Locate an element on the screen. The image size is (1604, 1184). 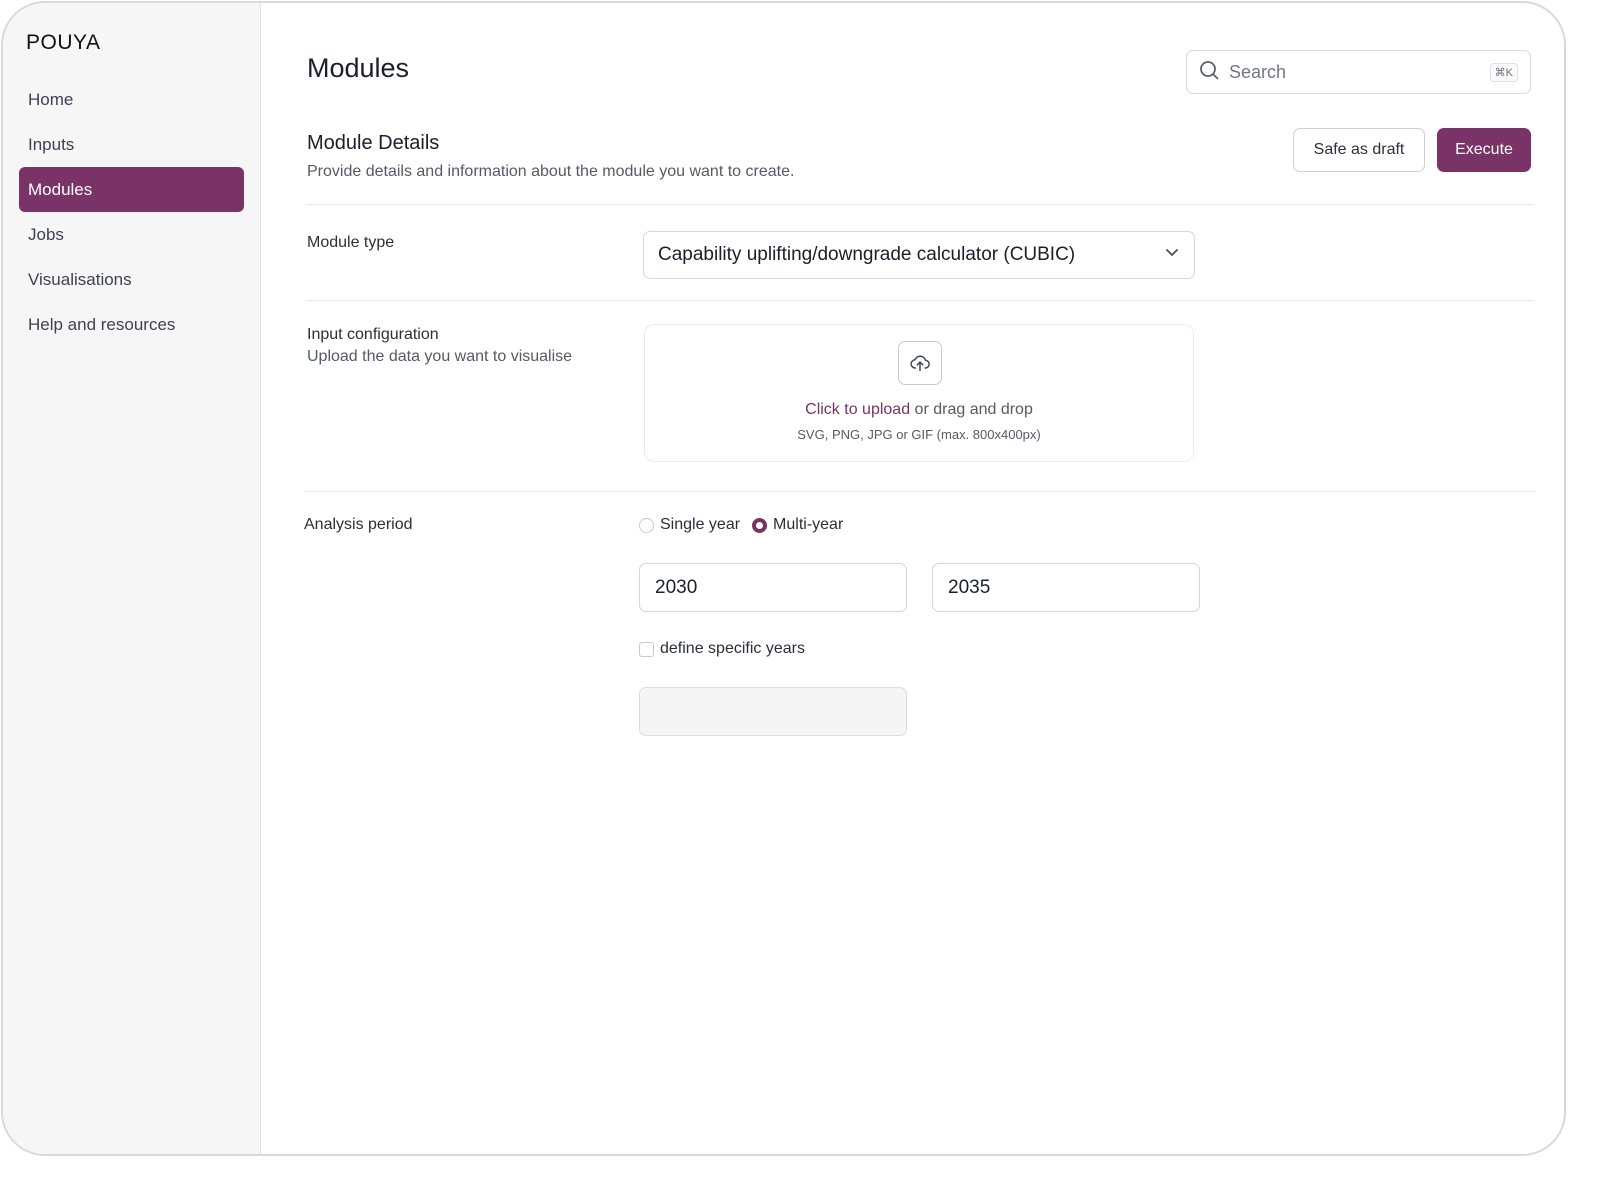
sidebar-item-help-and-resources: Help and resources is located at coordinates (131, 324).